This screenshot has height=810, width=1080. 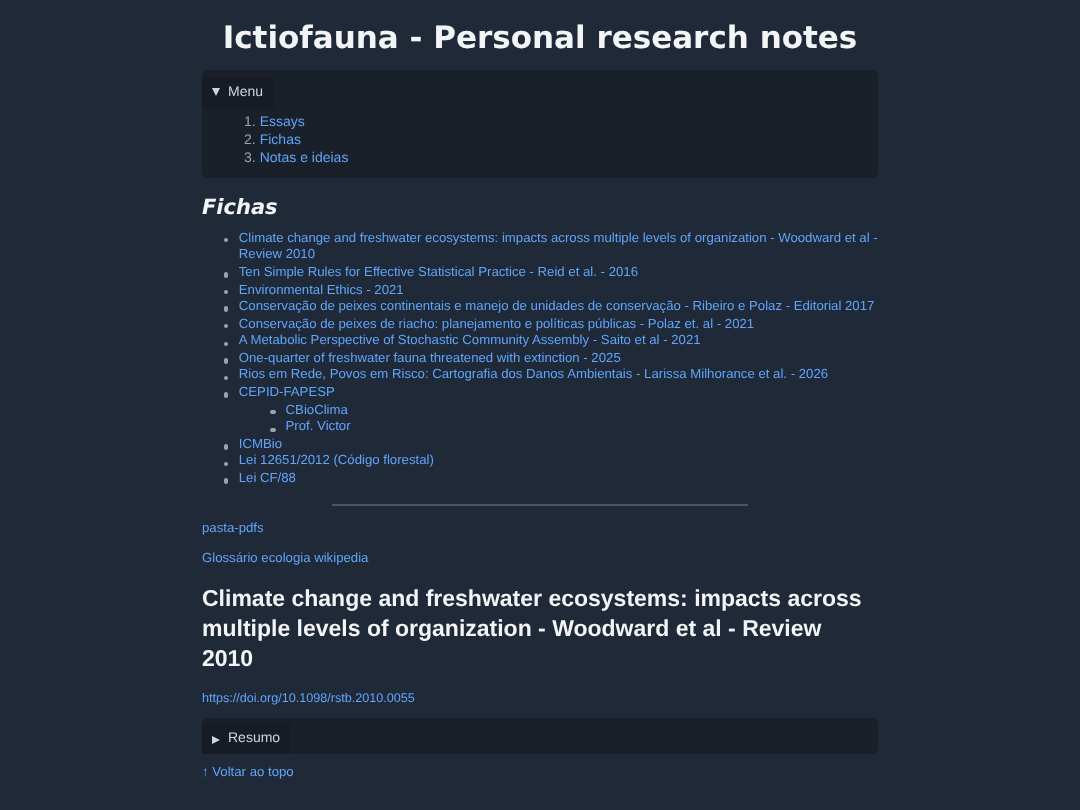 What do you see at coordinates (540, 38) in the screenshot?
I see `page-title: Ictiofauna - Personal research notes` at bounding box center [540, 38].